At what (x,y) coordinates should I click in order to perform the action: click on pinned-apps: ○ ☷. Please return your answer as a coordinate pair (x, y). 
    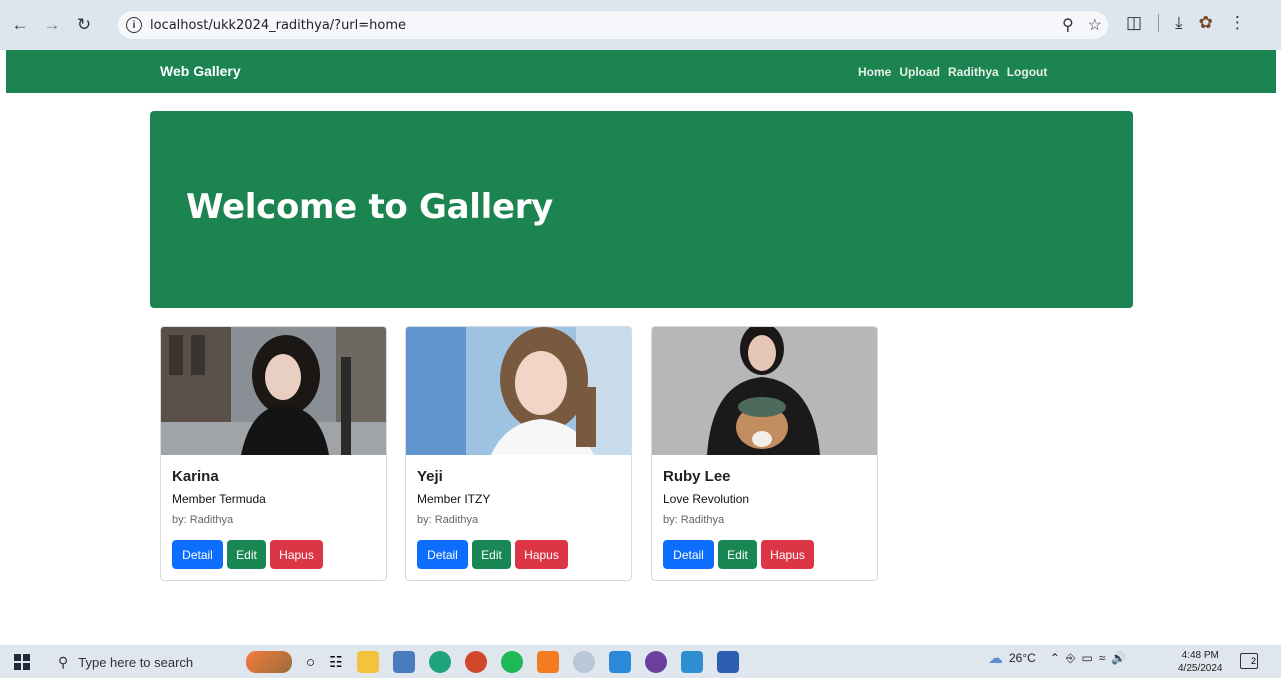
    Looking at the image, I should click on (492, 662).